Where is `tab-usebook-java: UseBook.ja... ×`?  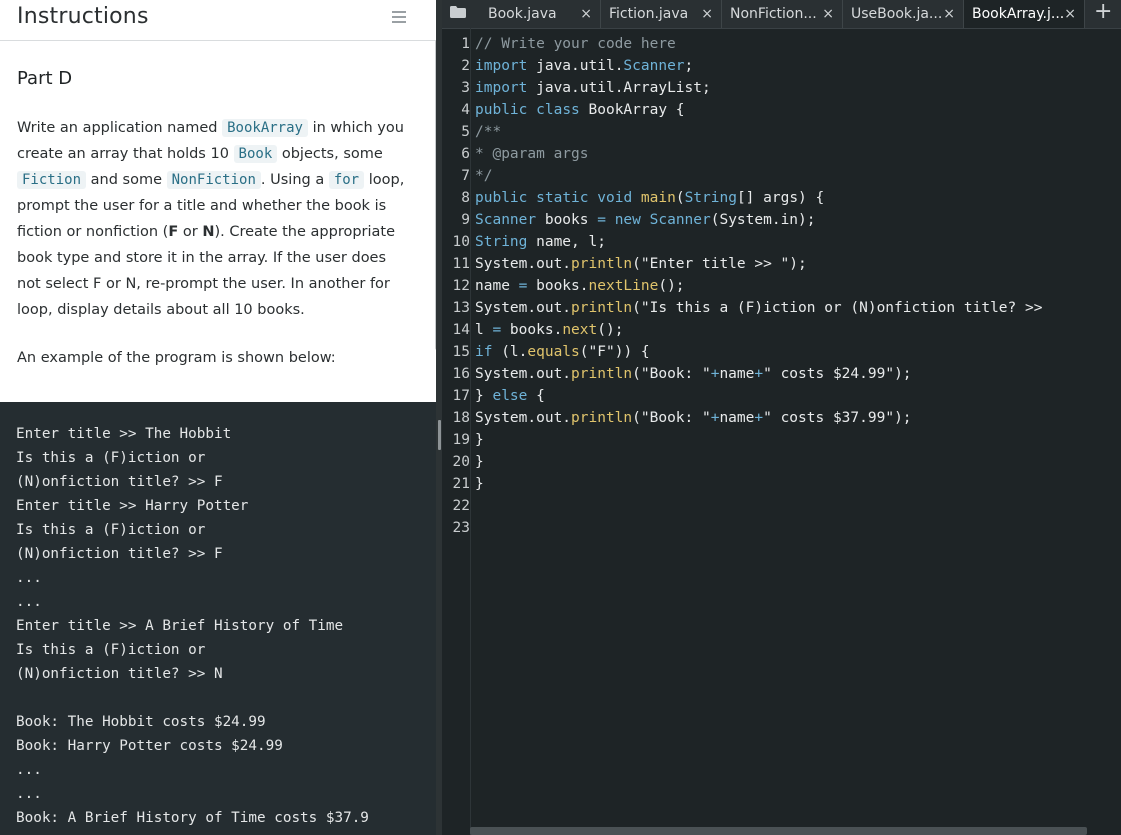 tab-usebook-java: UseBook.ja... × is located at coordinates (903, 14).